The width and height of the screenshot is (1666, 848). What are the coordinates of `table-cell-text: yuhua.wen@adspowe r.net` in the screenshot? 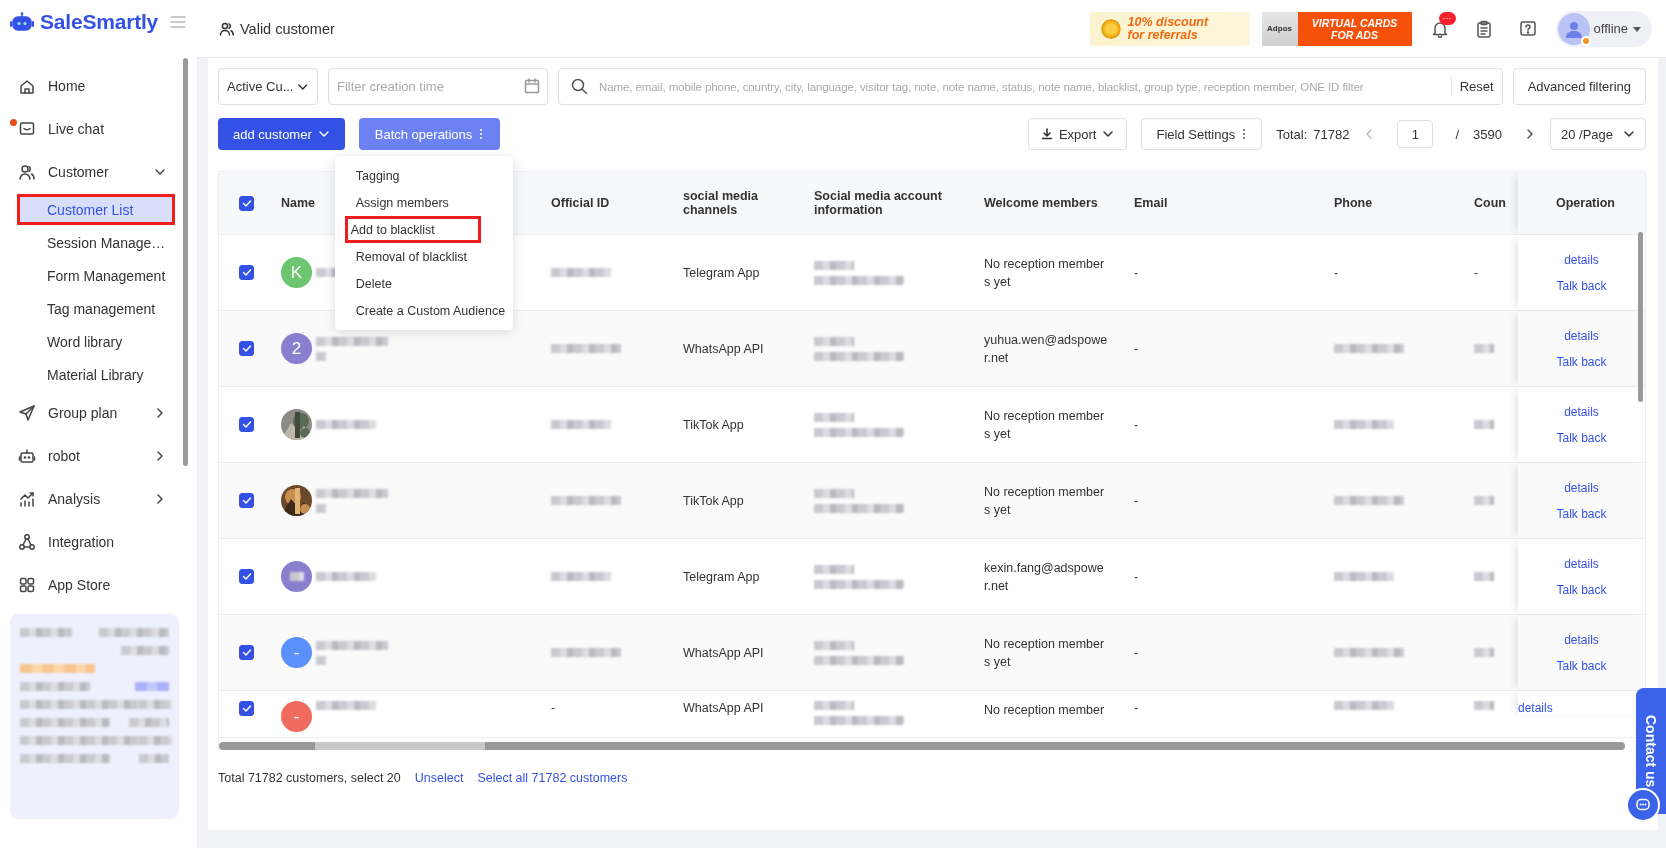 It's located at (1046, 349).